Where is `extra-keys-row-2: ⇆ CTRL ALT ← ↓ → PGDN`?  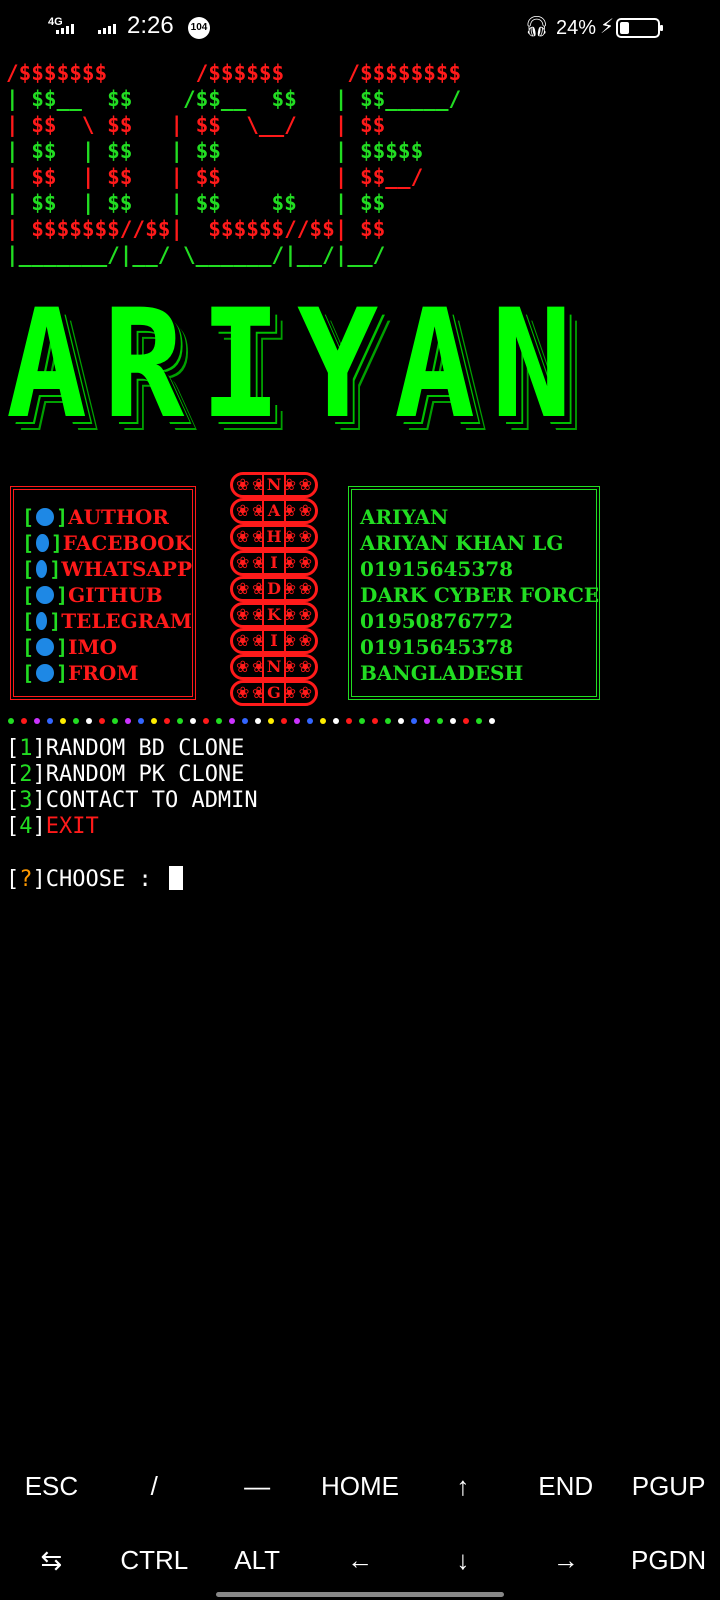
extra-keys-row-2: ⇆ CTRL ALT ← ↓ → PGDN is located at coordinates (360, 1560).